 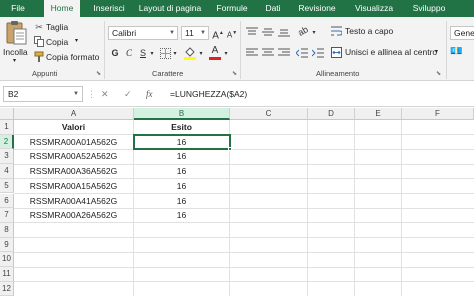 What do you see at coordinates (115, 53) in the screenshot?
I see `bold-icon: G` at bounding box center [115, 53].